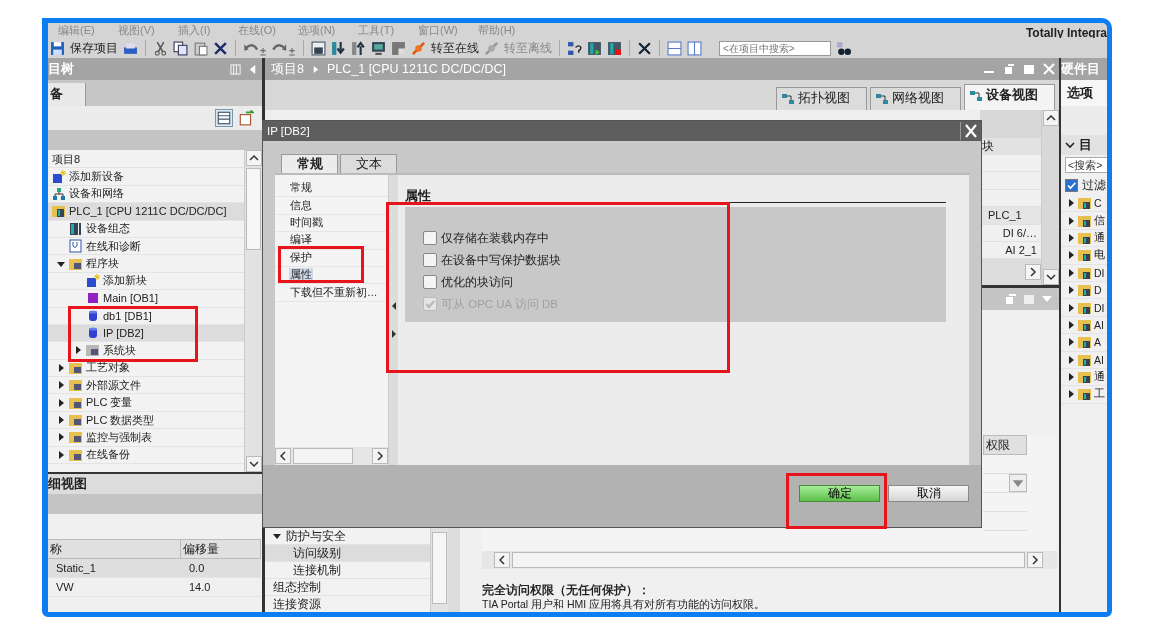  Describe the element at coordinates (347, 553) in the screenshot. I see `nav-item: 访问级别` at that location.